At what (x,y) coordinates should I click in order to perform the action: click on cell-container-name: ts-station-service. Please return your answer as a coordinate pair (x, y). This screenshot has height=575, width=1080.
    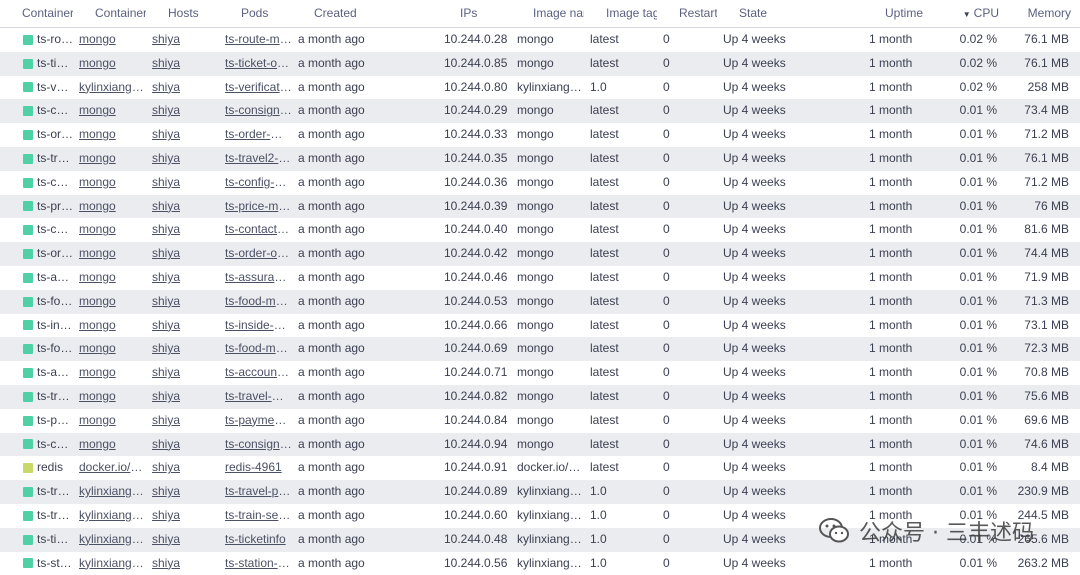
    Looking at the image, I should click on (36, 563).